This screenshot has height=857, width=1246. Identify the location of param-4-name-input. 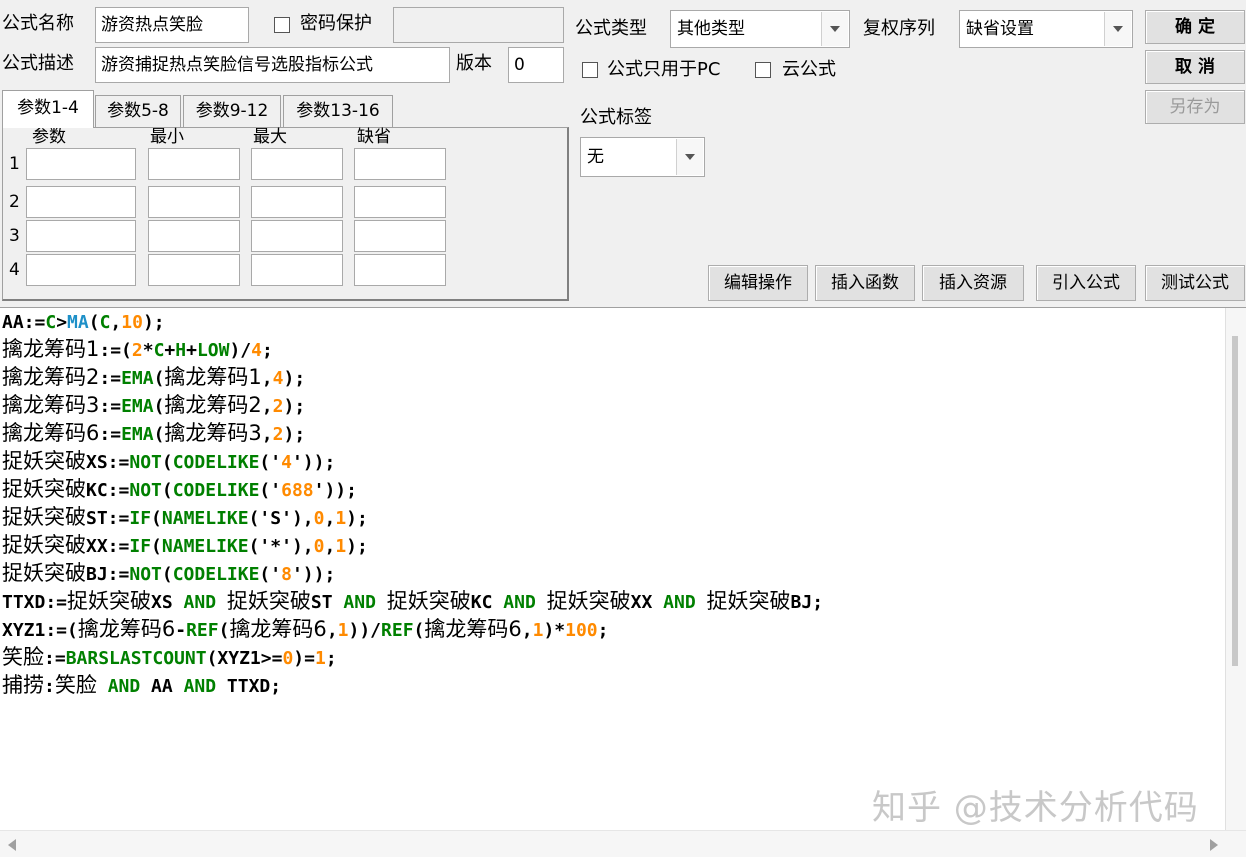
(81, 270).